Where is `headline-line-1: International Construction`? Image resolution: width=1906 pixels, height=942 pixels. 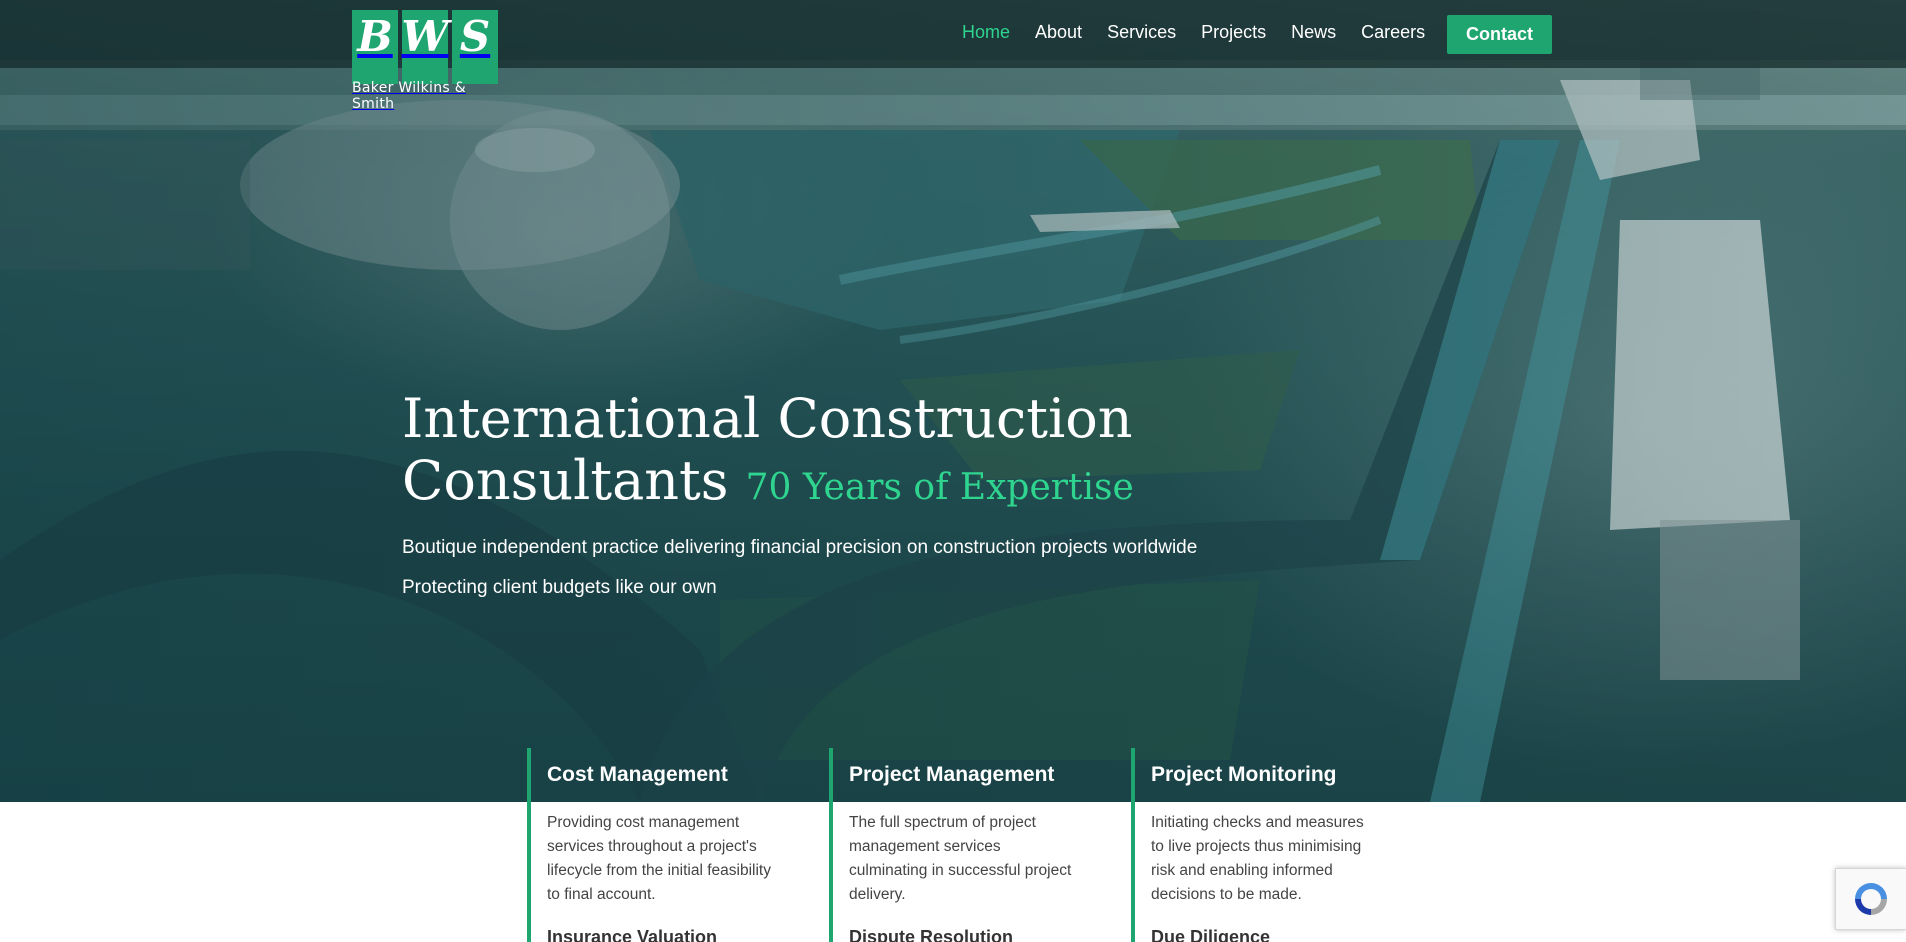
headline-line-1: International Construction is located at coordinates (767, 418).